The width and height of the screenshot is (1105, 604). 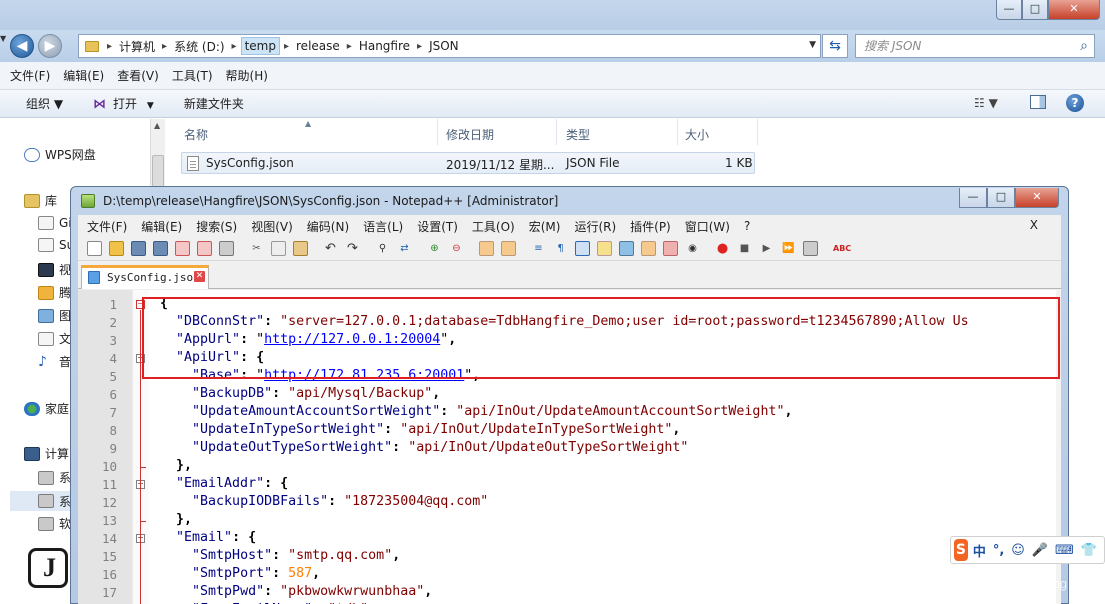 I want to click on breadcrumb-release: release, so click(x=318, y=46).